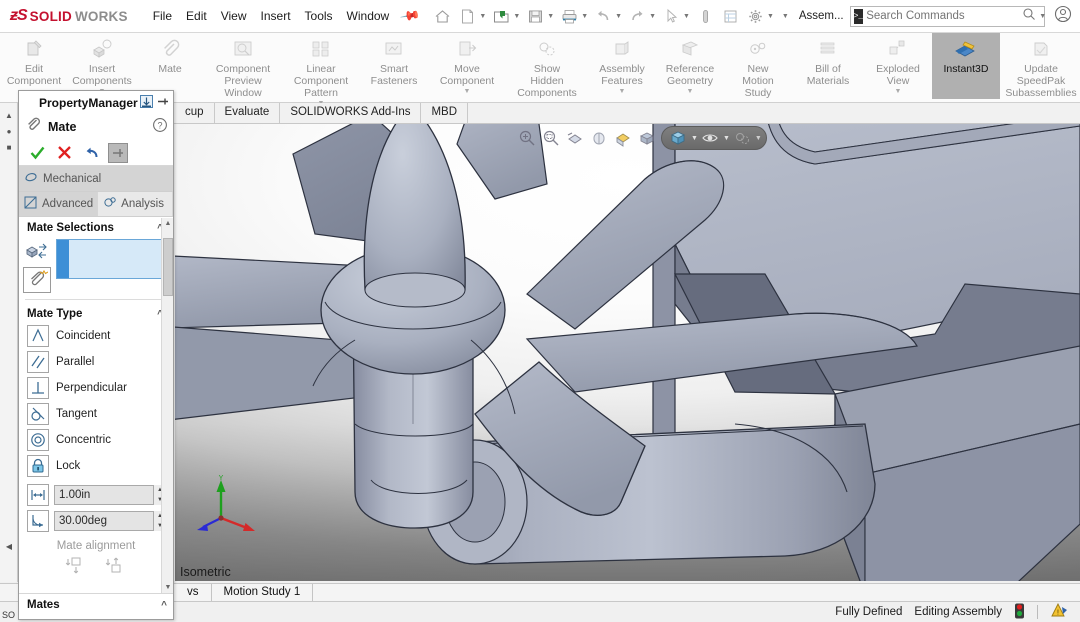 The width and height of the screenshot is (1080, 622). Describe the element at coordinates (547, 66) in the screenshot. I see `ribbon-show-hidden-components: Show Hidden Components` at that location.